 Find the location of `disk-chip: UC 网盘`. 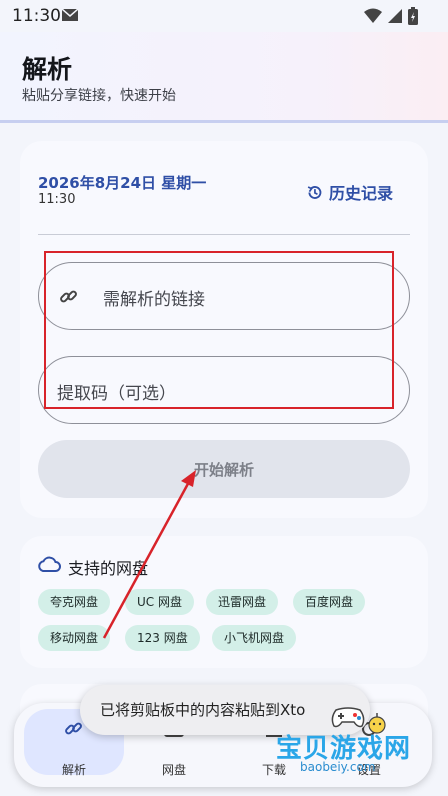

disk-chip: UC 网盘 is located at coordinates (159, 602).